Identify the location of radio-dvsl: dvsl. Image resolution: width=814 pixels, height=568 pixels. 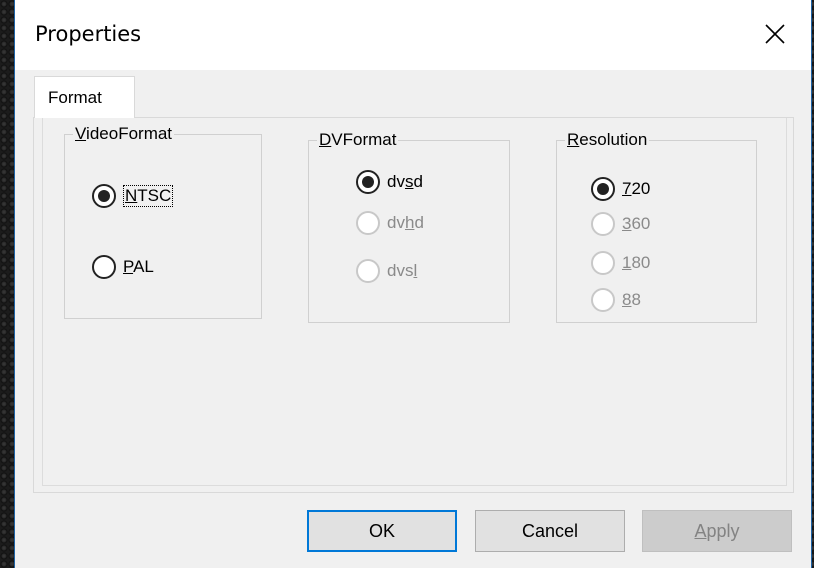
(386, 271).